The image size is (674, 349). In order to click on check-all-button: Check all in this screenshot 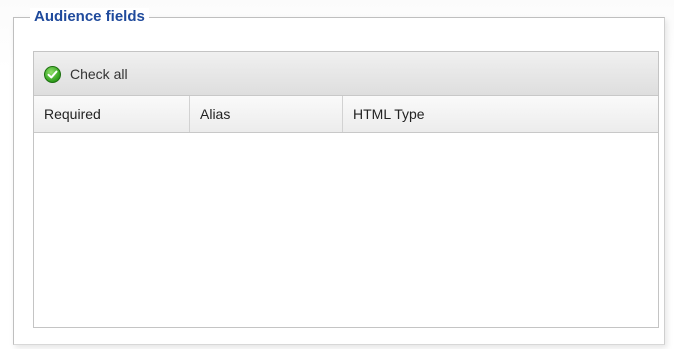, I will do `click(86, 74)`.